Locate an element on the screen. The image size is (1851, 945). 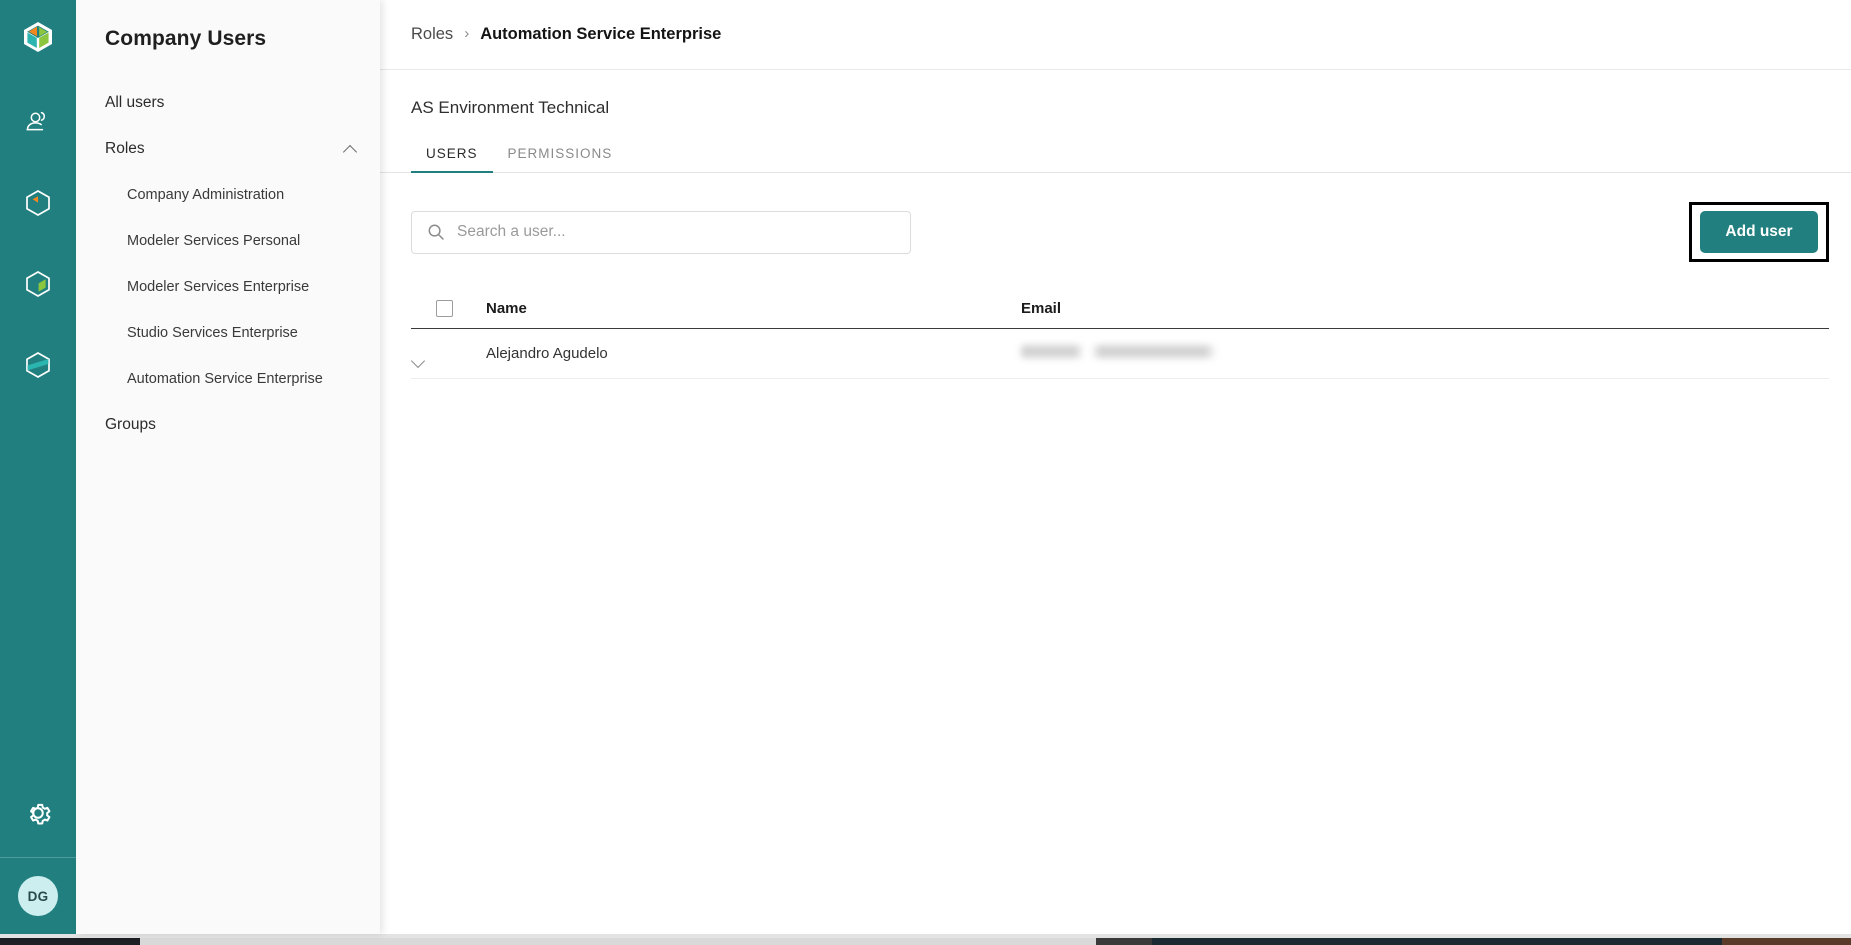
users-icon is located at coordinates (35, 121).